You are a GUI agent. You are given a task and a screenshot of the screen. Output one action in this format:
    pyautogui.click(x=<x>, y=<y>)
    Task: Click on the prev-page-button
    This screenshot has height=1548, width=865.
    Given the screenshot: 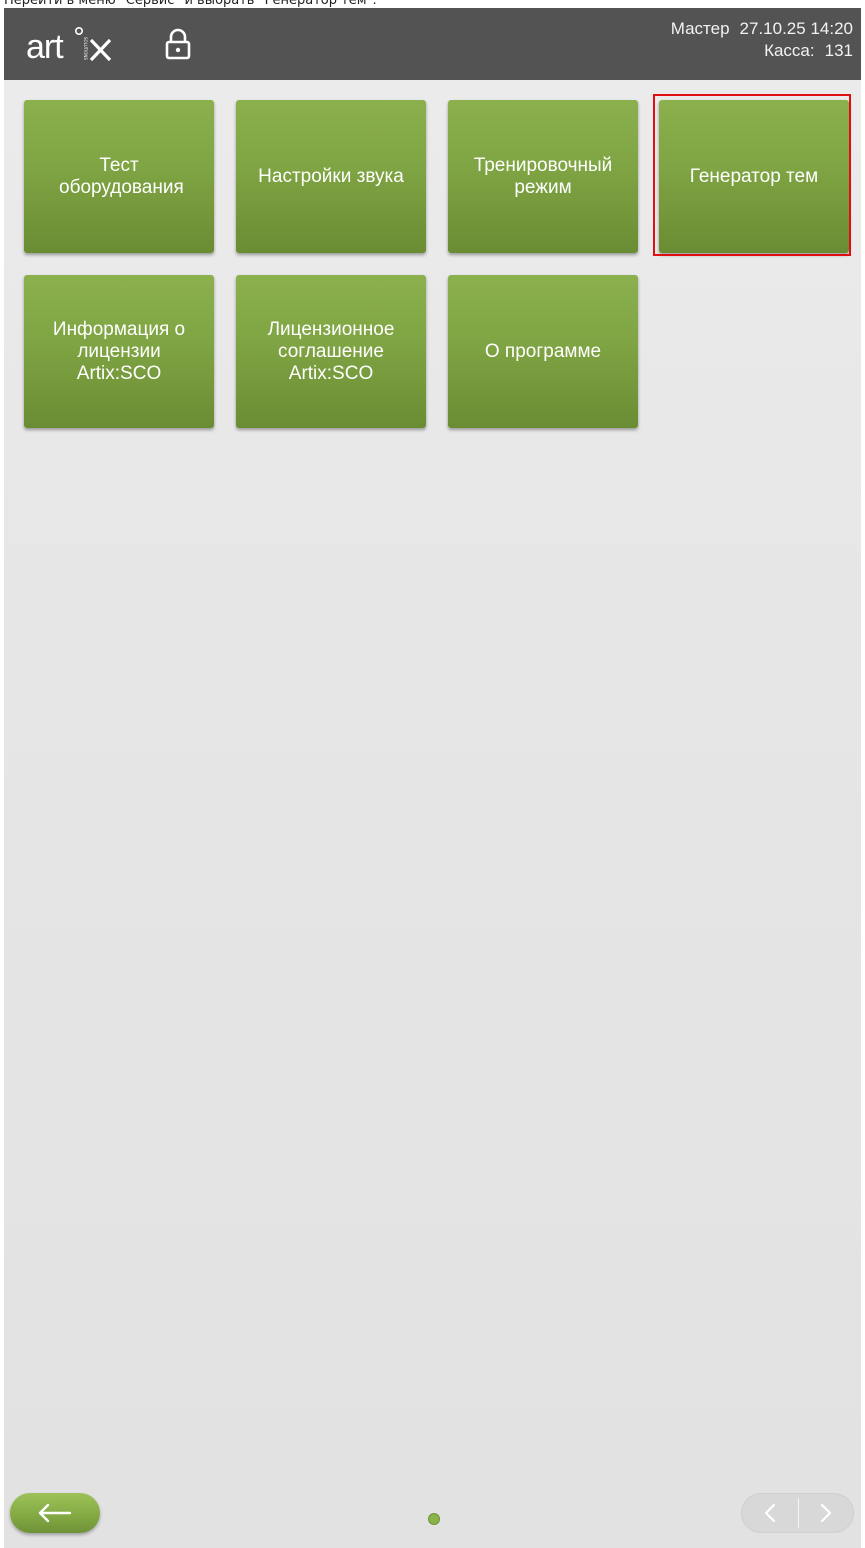 What is the action you would take?
    pyautogui.click(x=770, y=1513)
    